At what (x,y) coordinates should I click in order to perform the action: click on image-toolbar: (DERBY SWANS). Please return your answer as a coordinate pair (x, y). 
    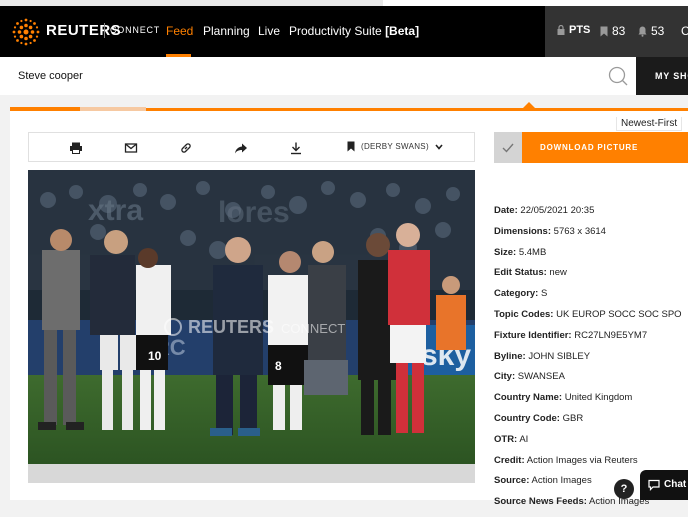
    Looking at the image, I should click on (251, 147).